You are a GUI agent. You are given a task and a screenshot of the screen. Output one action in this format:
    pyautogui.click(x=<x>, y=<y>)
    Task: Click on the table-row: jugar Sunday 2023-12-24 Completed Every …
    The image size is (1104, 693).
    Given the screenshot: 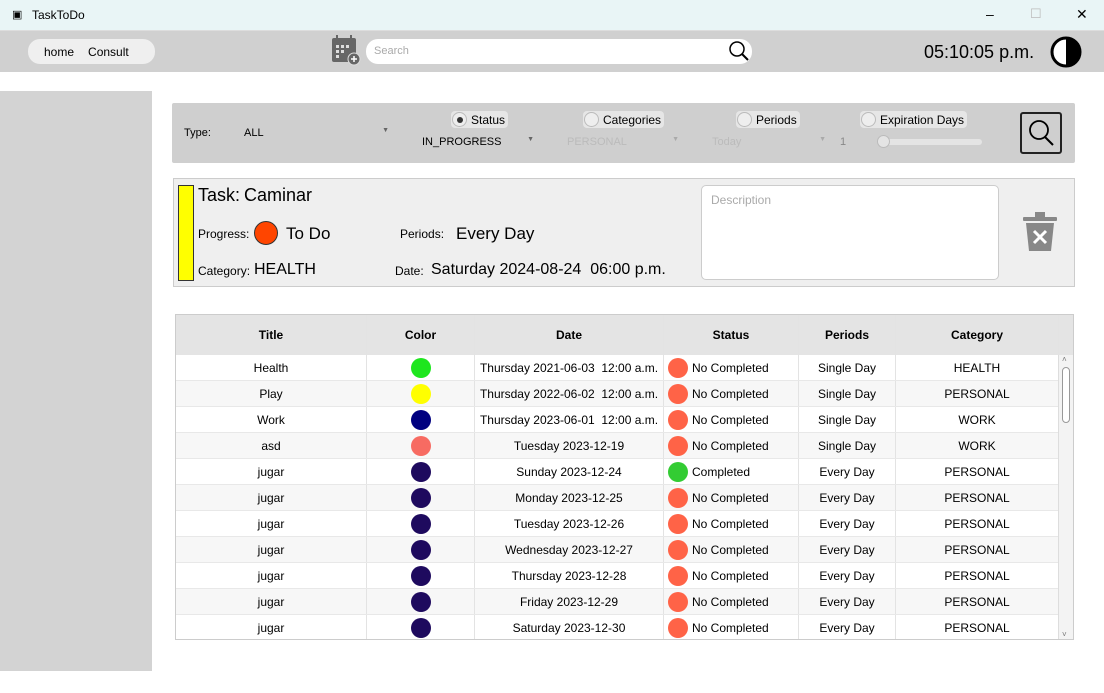 What is the action you would take?
    pyautogui.click(x=624, y=472)
    